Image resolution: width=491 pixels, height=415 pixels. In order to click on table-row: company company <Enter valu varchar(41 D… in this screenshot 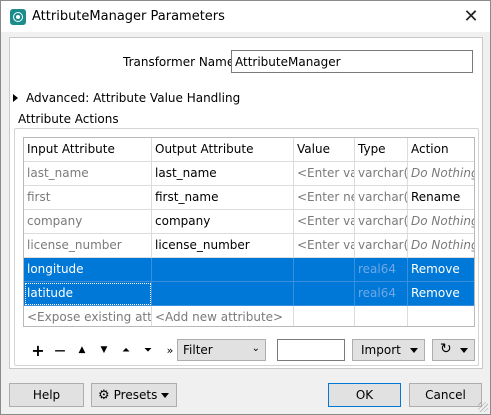, I will do `click(249, 222)`.